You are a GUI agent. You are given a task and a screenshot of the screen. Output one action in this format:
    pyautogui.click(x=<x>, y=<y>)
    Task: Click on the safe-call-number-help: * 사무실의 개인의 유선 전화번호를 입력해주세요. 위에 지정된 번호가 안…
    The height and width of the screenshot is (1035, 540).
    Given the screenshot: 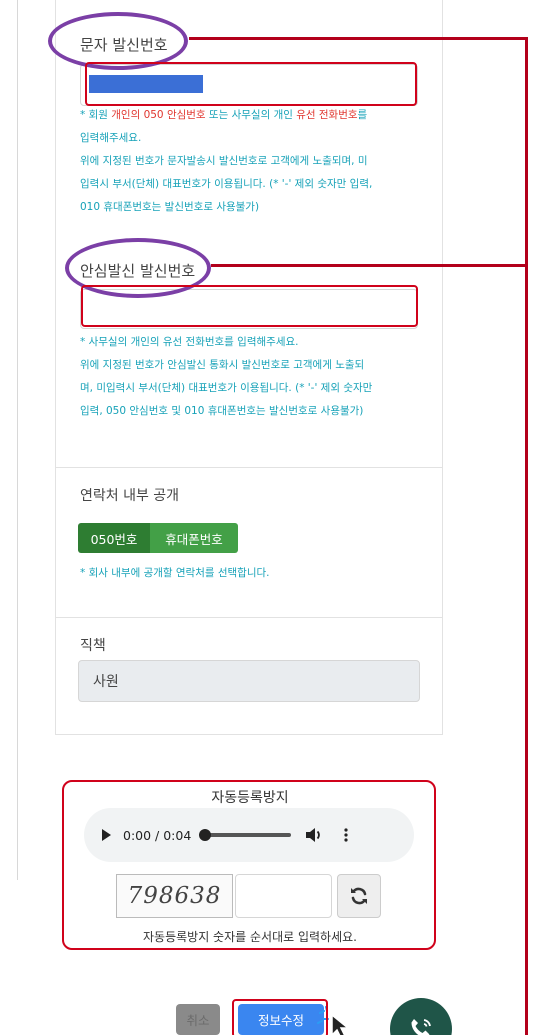 What is the action you would take?
    pyautogui.click(x=226, y=376)
    